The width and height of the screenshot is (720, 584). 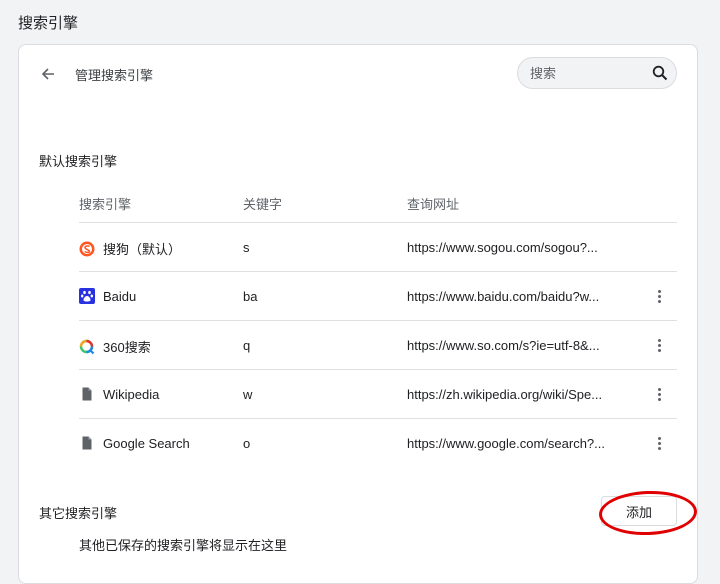 What do you see at coordinates (660, 73) in the screenshot?
I see `search-icon` at bounding box center [660, 73].